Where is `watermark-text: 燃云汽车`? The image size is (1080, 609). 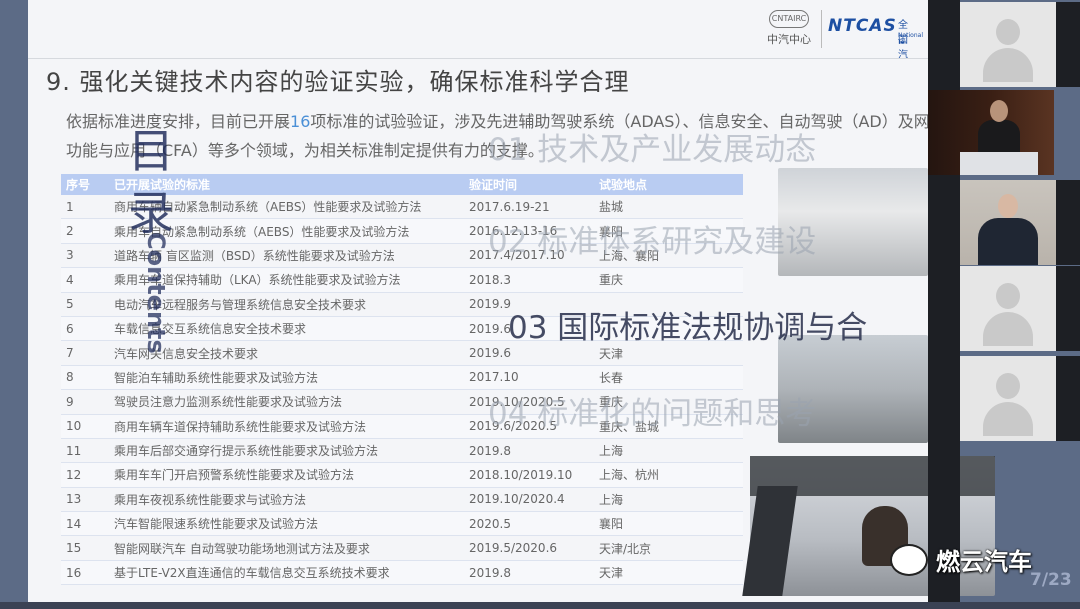 watermark-text: 燃云汽车 is located at coordinates (984, 562).